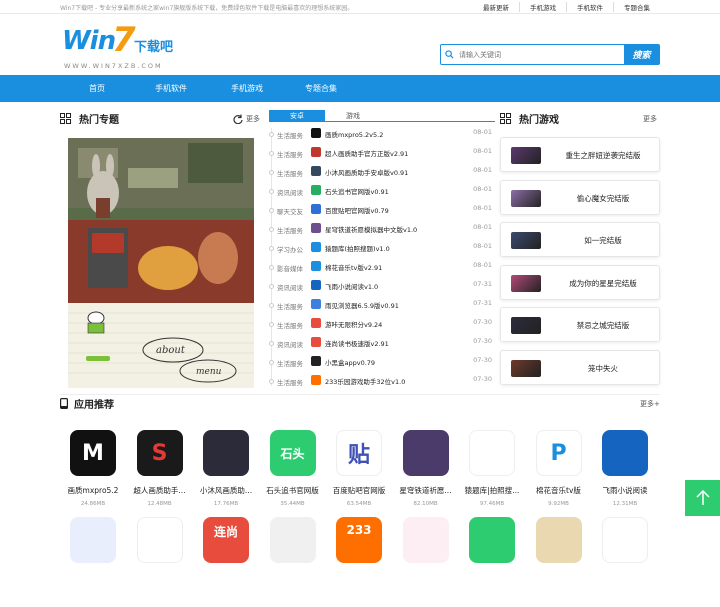 This screenshot has height=607, width=720. Describe the element at coordinates (353, 267) in the screenshot. I see `list-item-name: 棉花音乐tv版v2.91` at that location.